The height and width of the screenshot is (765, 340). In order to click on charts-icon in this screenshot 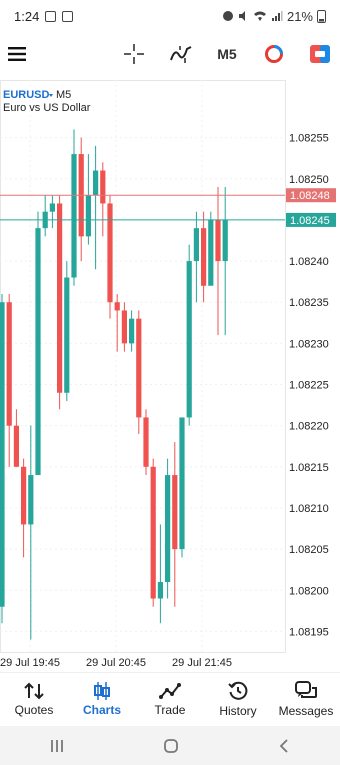, I will do `click(102, 691)`.